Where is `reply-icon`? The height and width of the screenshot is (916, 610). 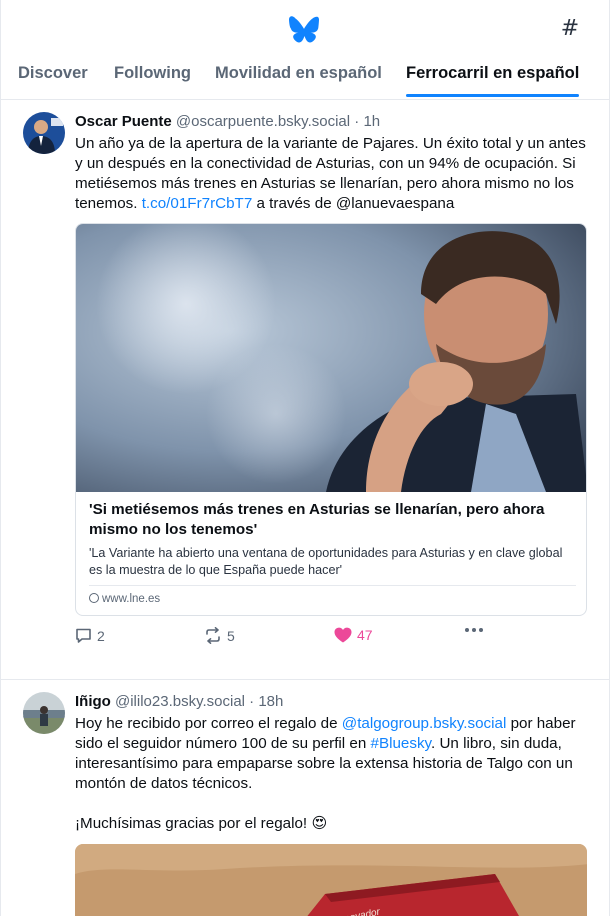
reply-icon is located at coordinates (83, 635).